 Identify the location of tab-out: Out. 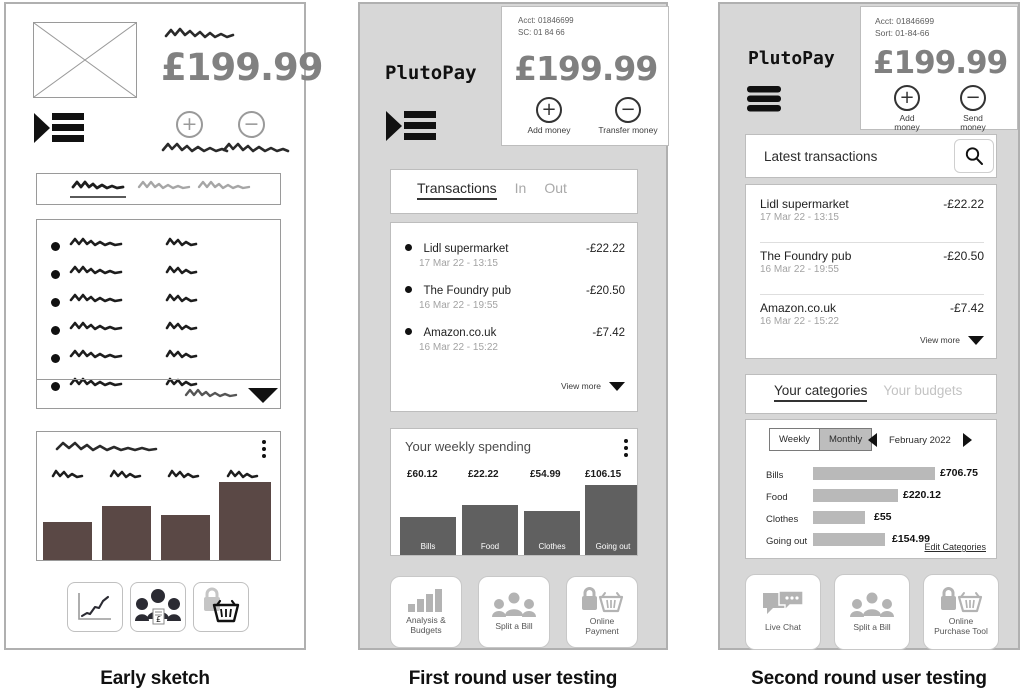
(555, 190).